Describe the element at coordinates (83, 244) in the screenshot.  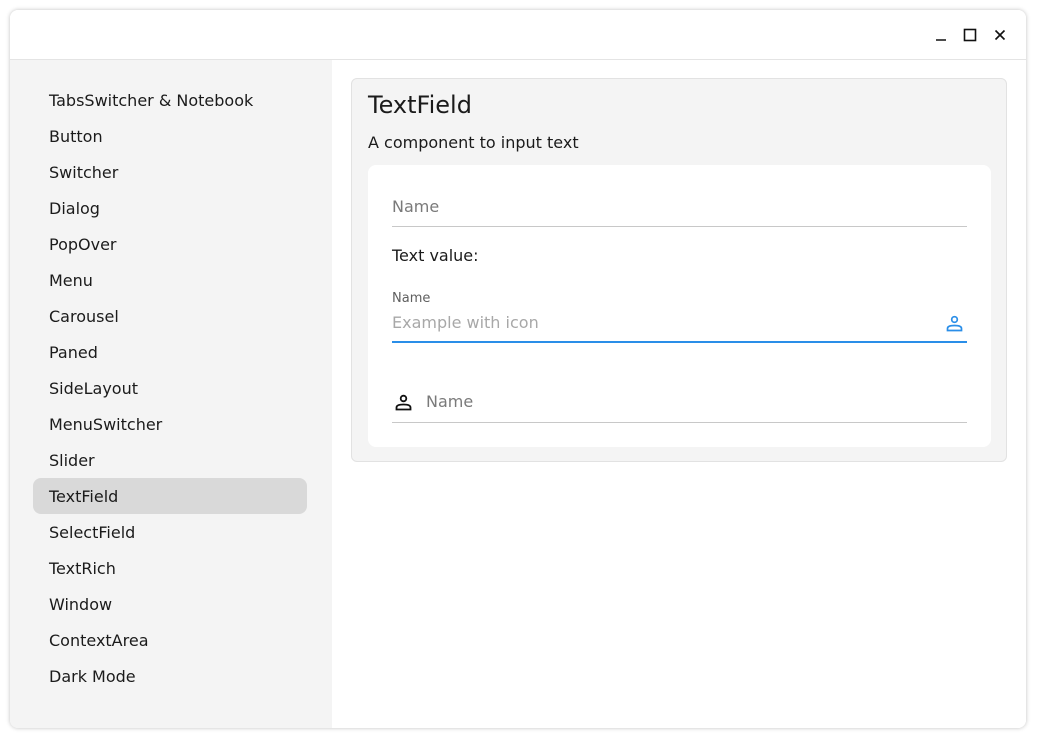
I see `sidebar-item-label: PopOver` at that location.